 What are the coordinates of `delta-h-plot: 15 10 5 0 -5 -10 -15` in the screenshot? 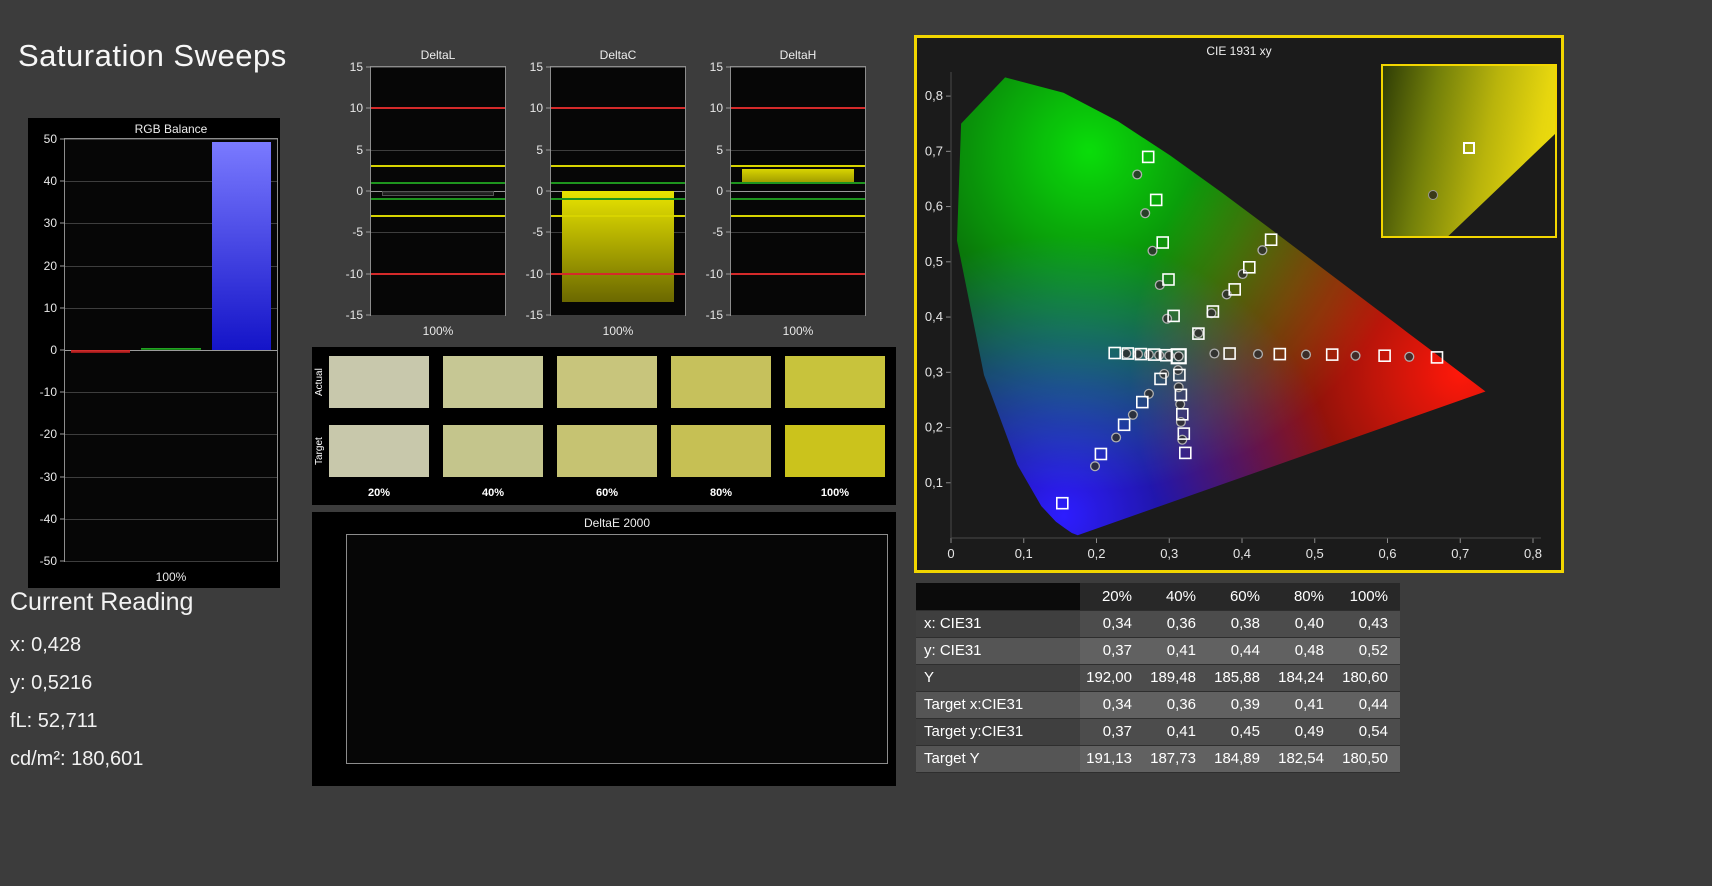 It's located at (786, 191).